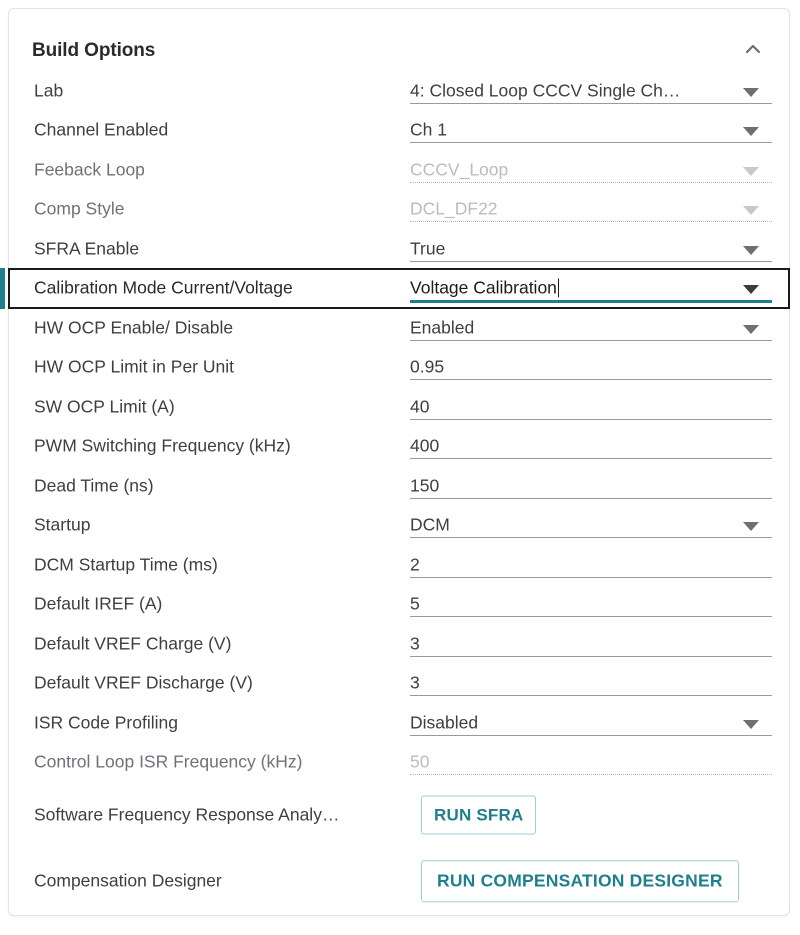  Describe the element at coordinates (591, 328) in the screenshot. I see `option-dropdown: Enabled` at that location.